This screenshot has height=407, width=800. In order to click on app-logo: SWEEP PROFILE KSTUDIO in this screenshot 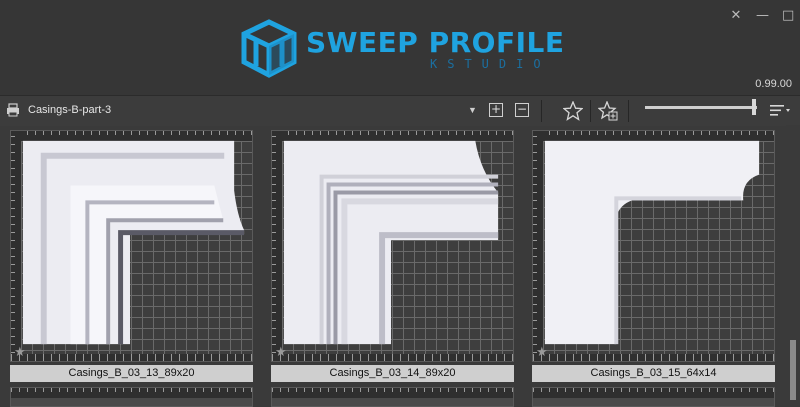, I will do `click(401, 49)`.